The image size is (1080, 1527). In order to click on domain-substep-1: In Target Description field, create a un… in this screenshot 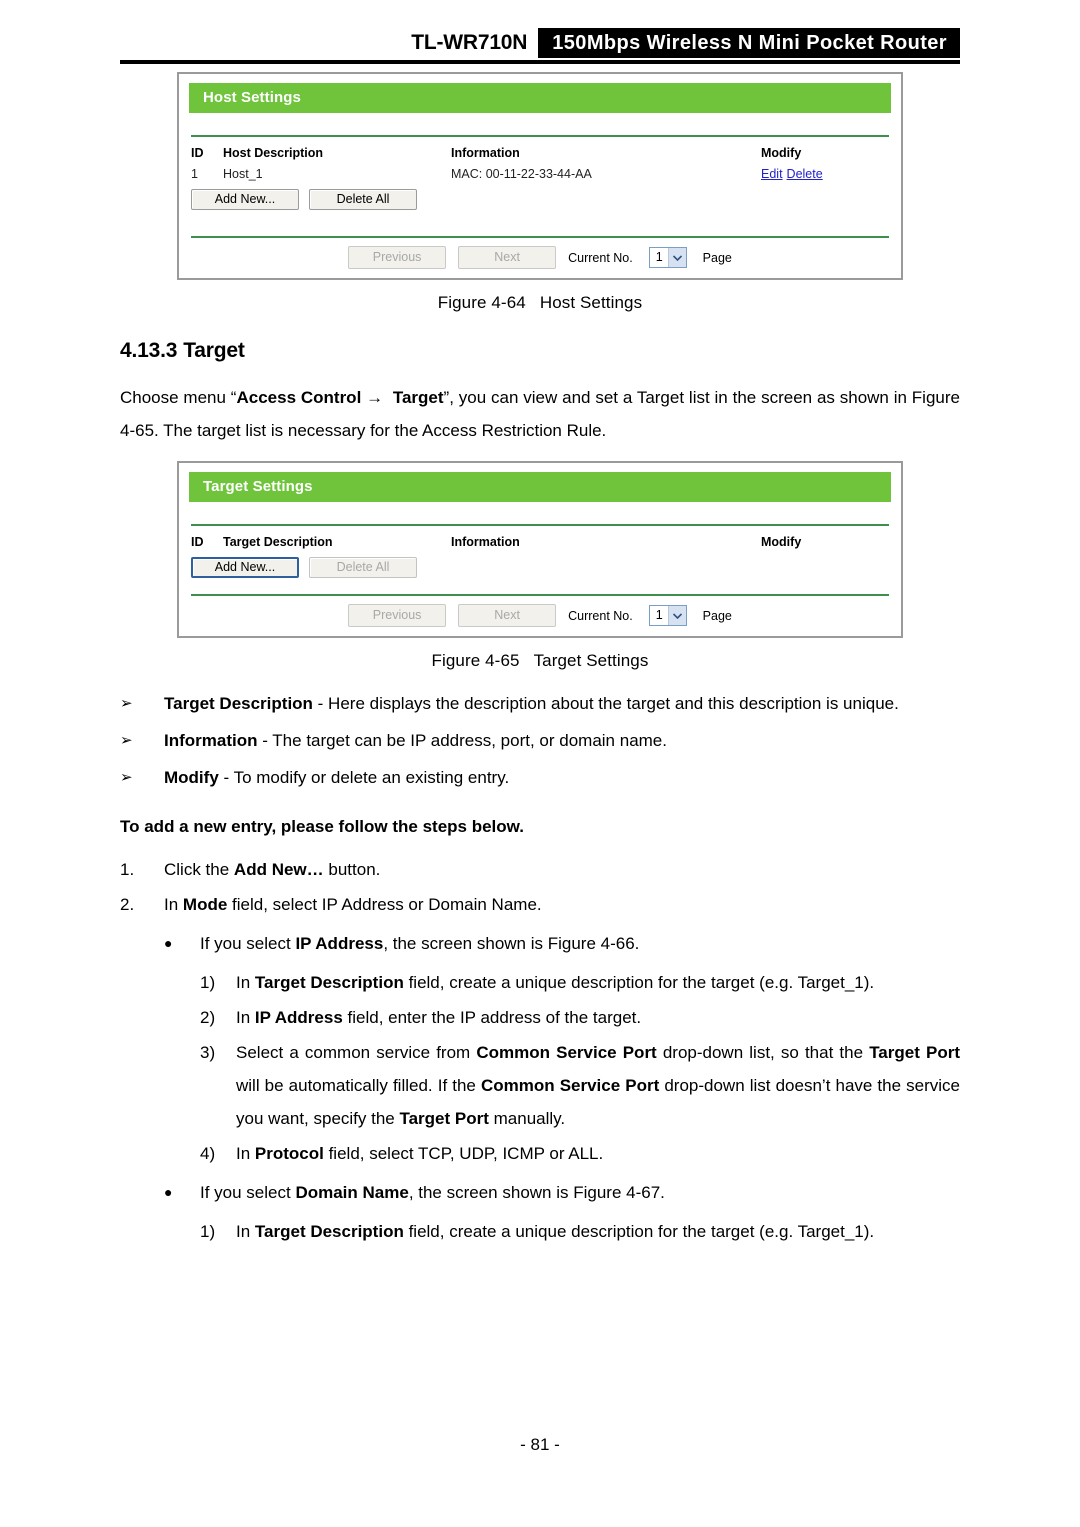, I will do `click(598, 1231)`.